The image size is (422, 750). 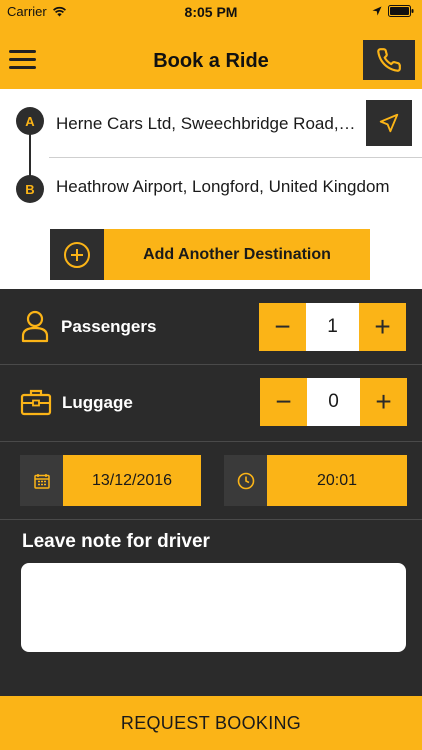 What do you see at coordinates (116, 541) in the screenshot?
I see `note-title: Leave note for driver` at bounding box center [116, 541].